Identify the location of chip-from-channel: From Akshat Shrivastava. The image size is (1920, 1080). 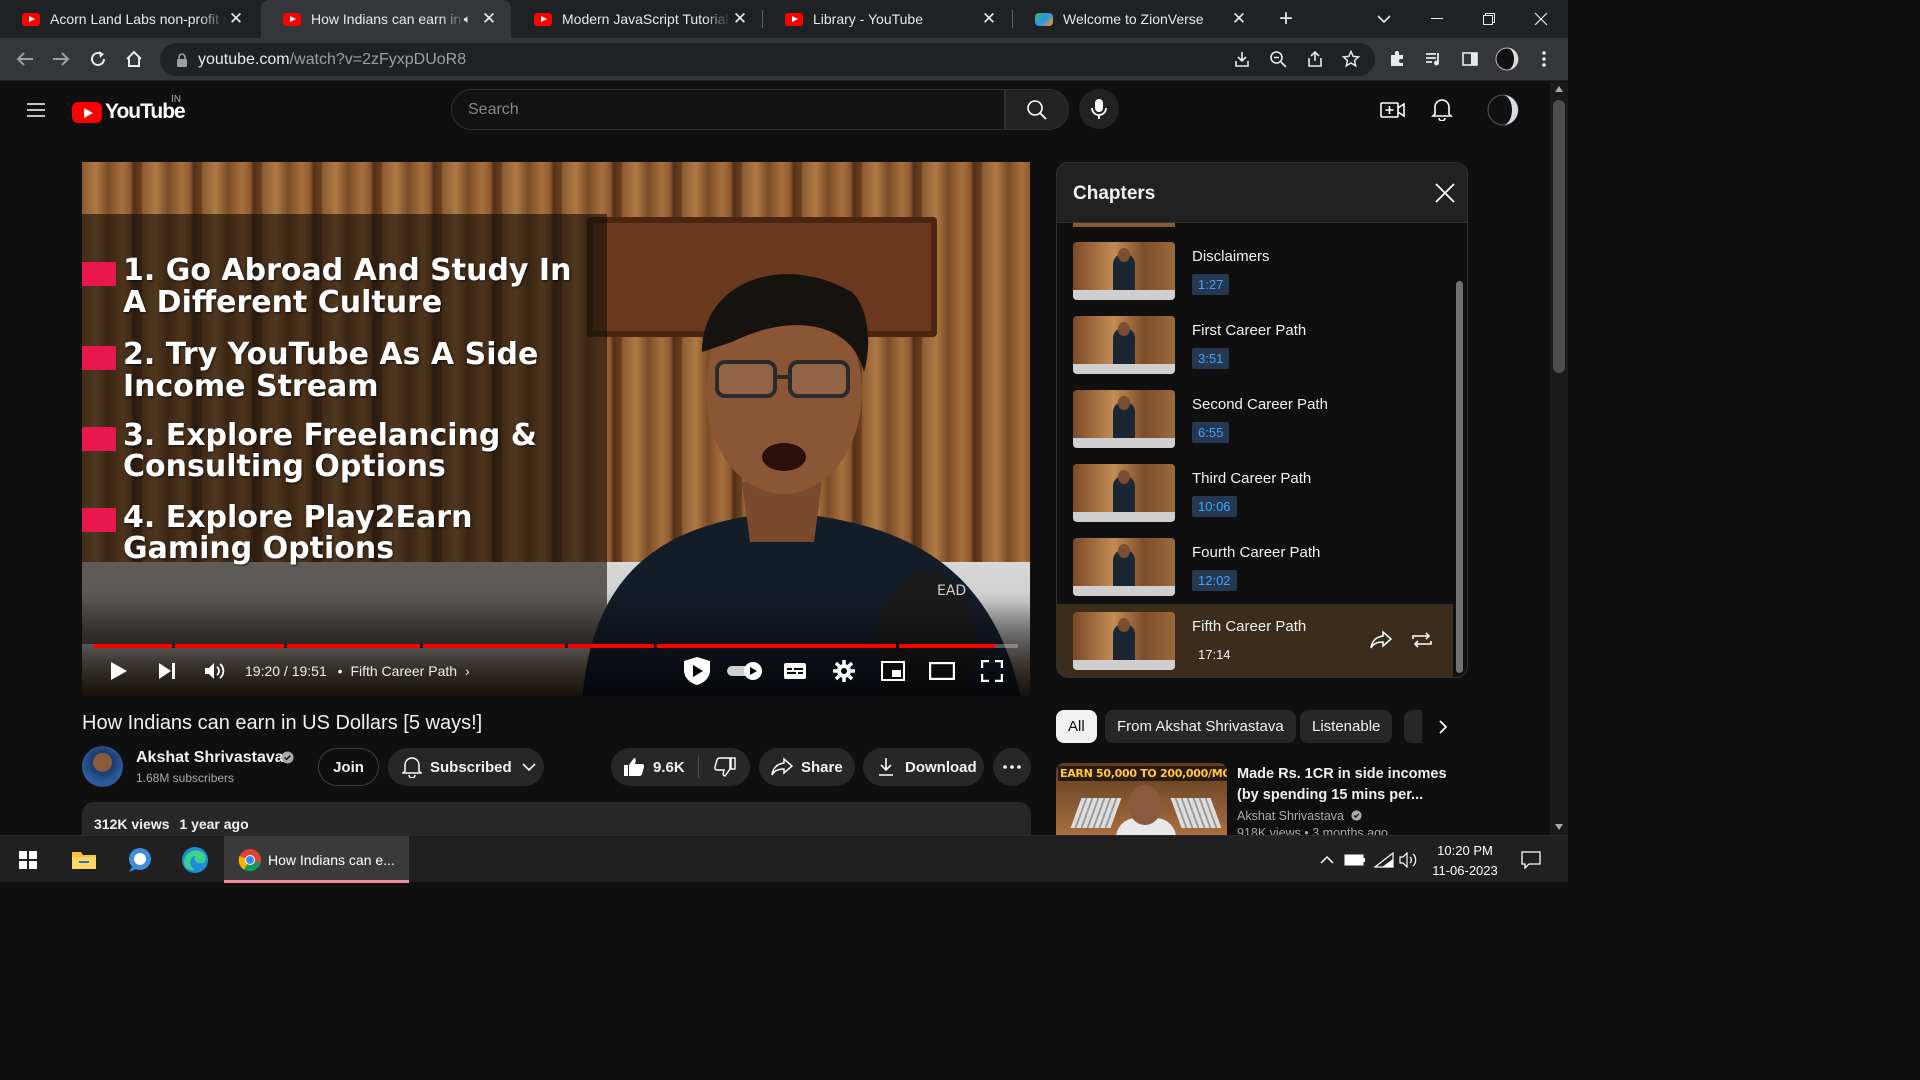
(1200, 726).